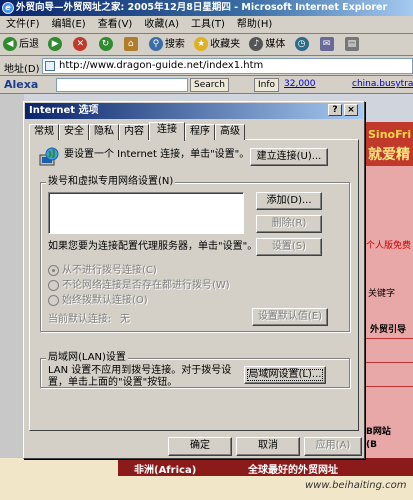  What do you see at coordinates (113, 382) in the screenshot?
I see `lan-description-line2: 置，单击上面的"设置"按钮。` at bounding box center [113, 382].